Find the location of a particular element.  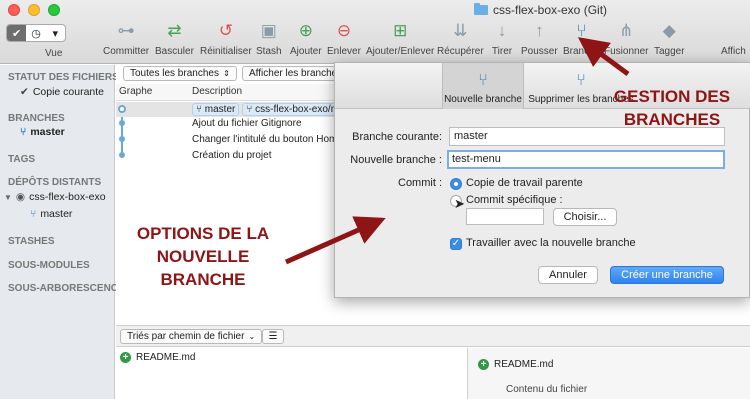

annotation-new-branch-options: OPTIONS DE LA NOUVELLE BRANCHE is located at coordinates (203, 256).